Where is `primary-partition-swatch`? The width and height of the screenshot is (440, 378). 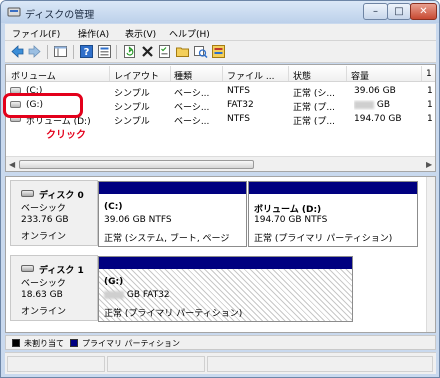 primary-partition-swatch is located at coordinates (74, 343).